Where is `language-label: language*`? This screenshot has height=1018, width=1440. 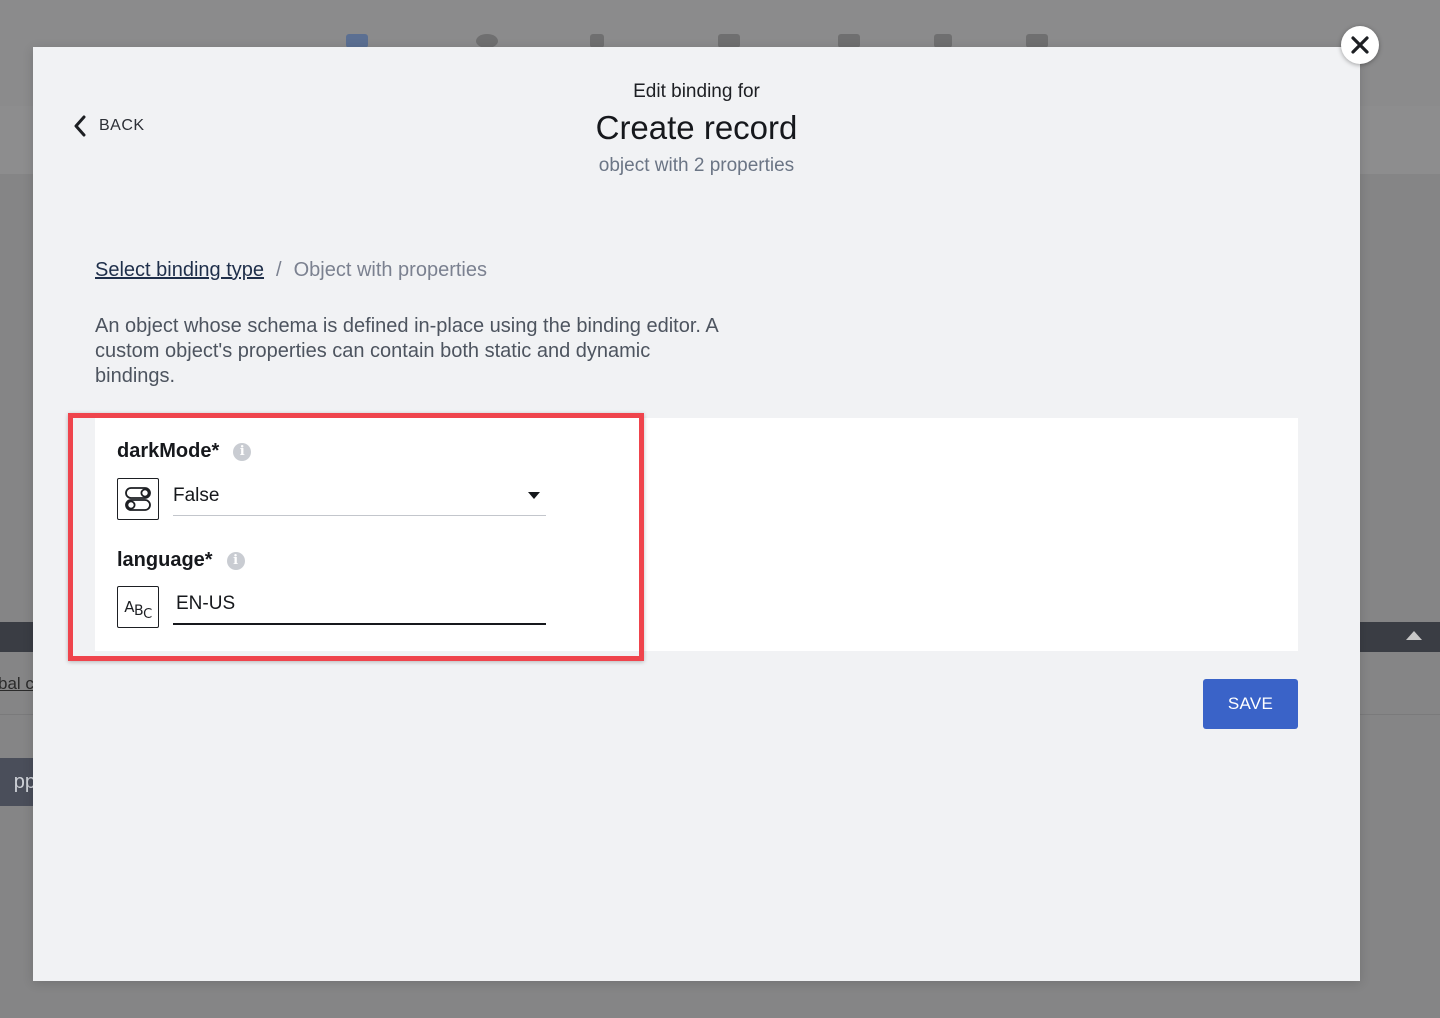 language-label: language* is located at coordinates (165, 560).